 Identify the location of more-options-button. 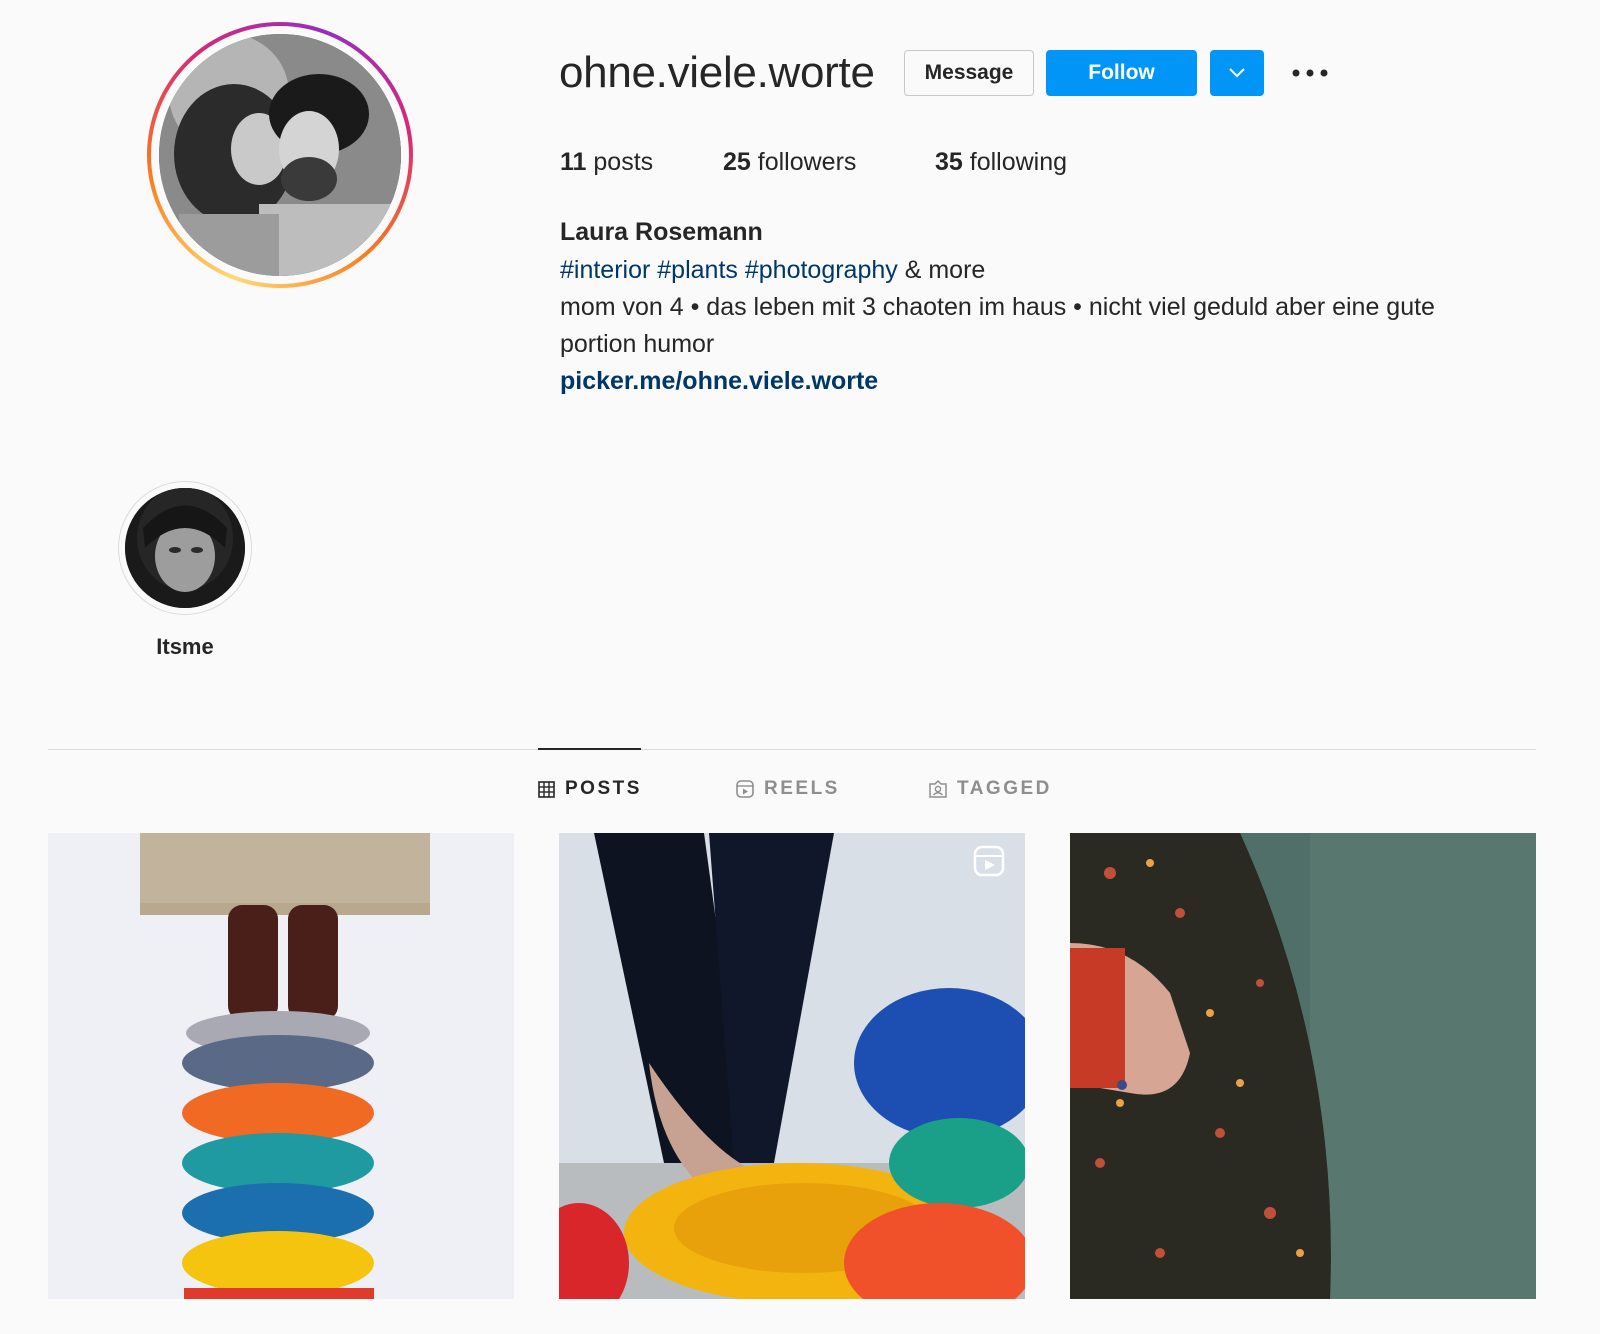
(1310, 73).